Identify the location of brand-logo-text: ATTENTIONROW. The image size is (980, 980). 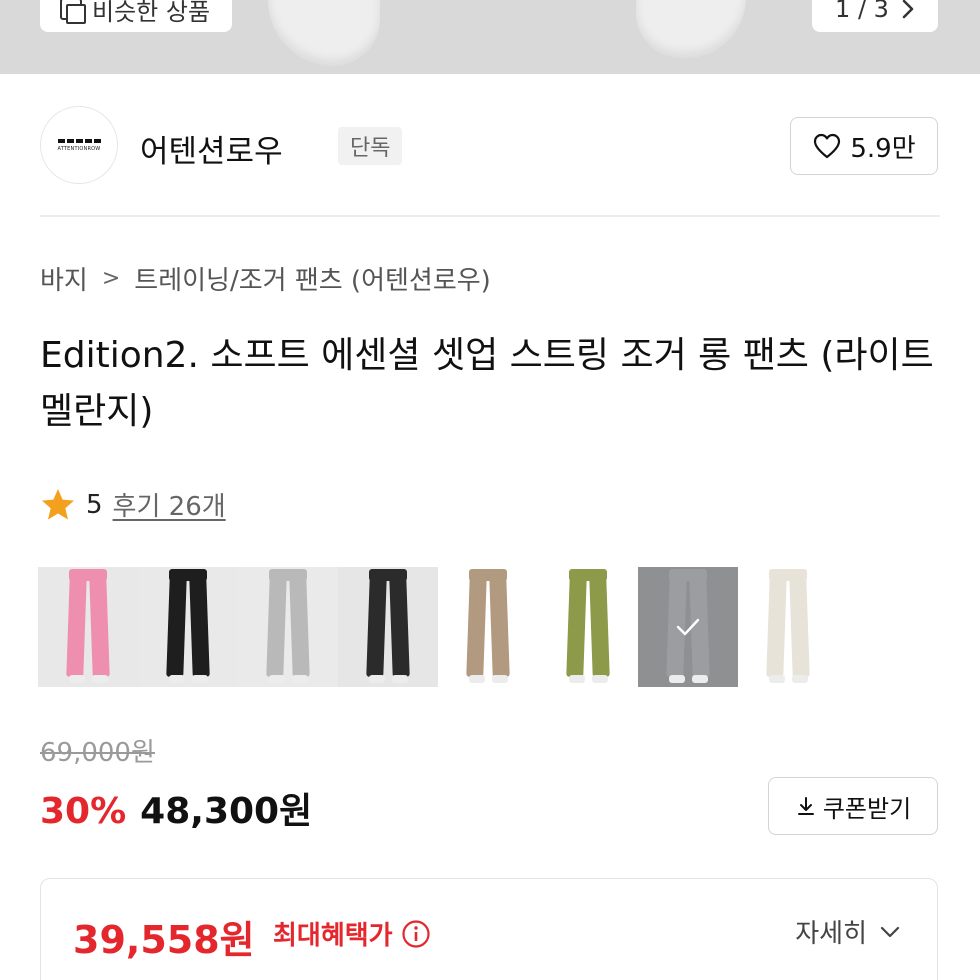
(79, 148).